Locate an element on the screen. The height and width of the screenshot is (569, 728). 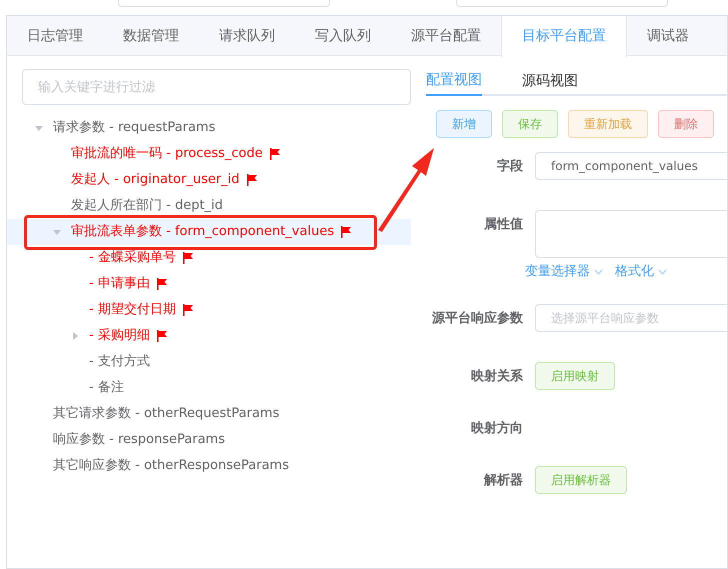
tree-item: 请求参数 - requestParams is located at coordinates (134, 128).